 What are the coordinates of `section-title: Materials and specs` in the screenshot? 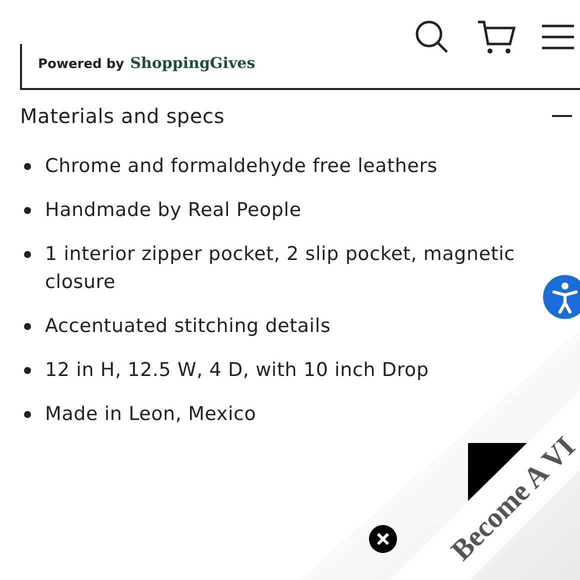 It's located at (122, 116).